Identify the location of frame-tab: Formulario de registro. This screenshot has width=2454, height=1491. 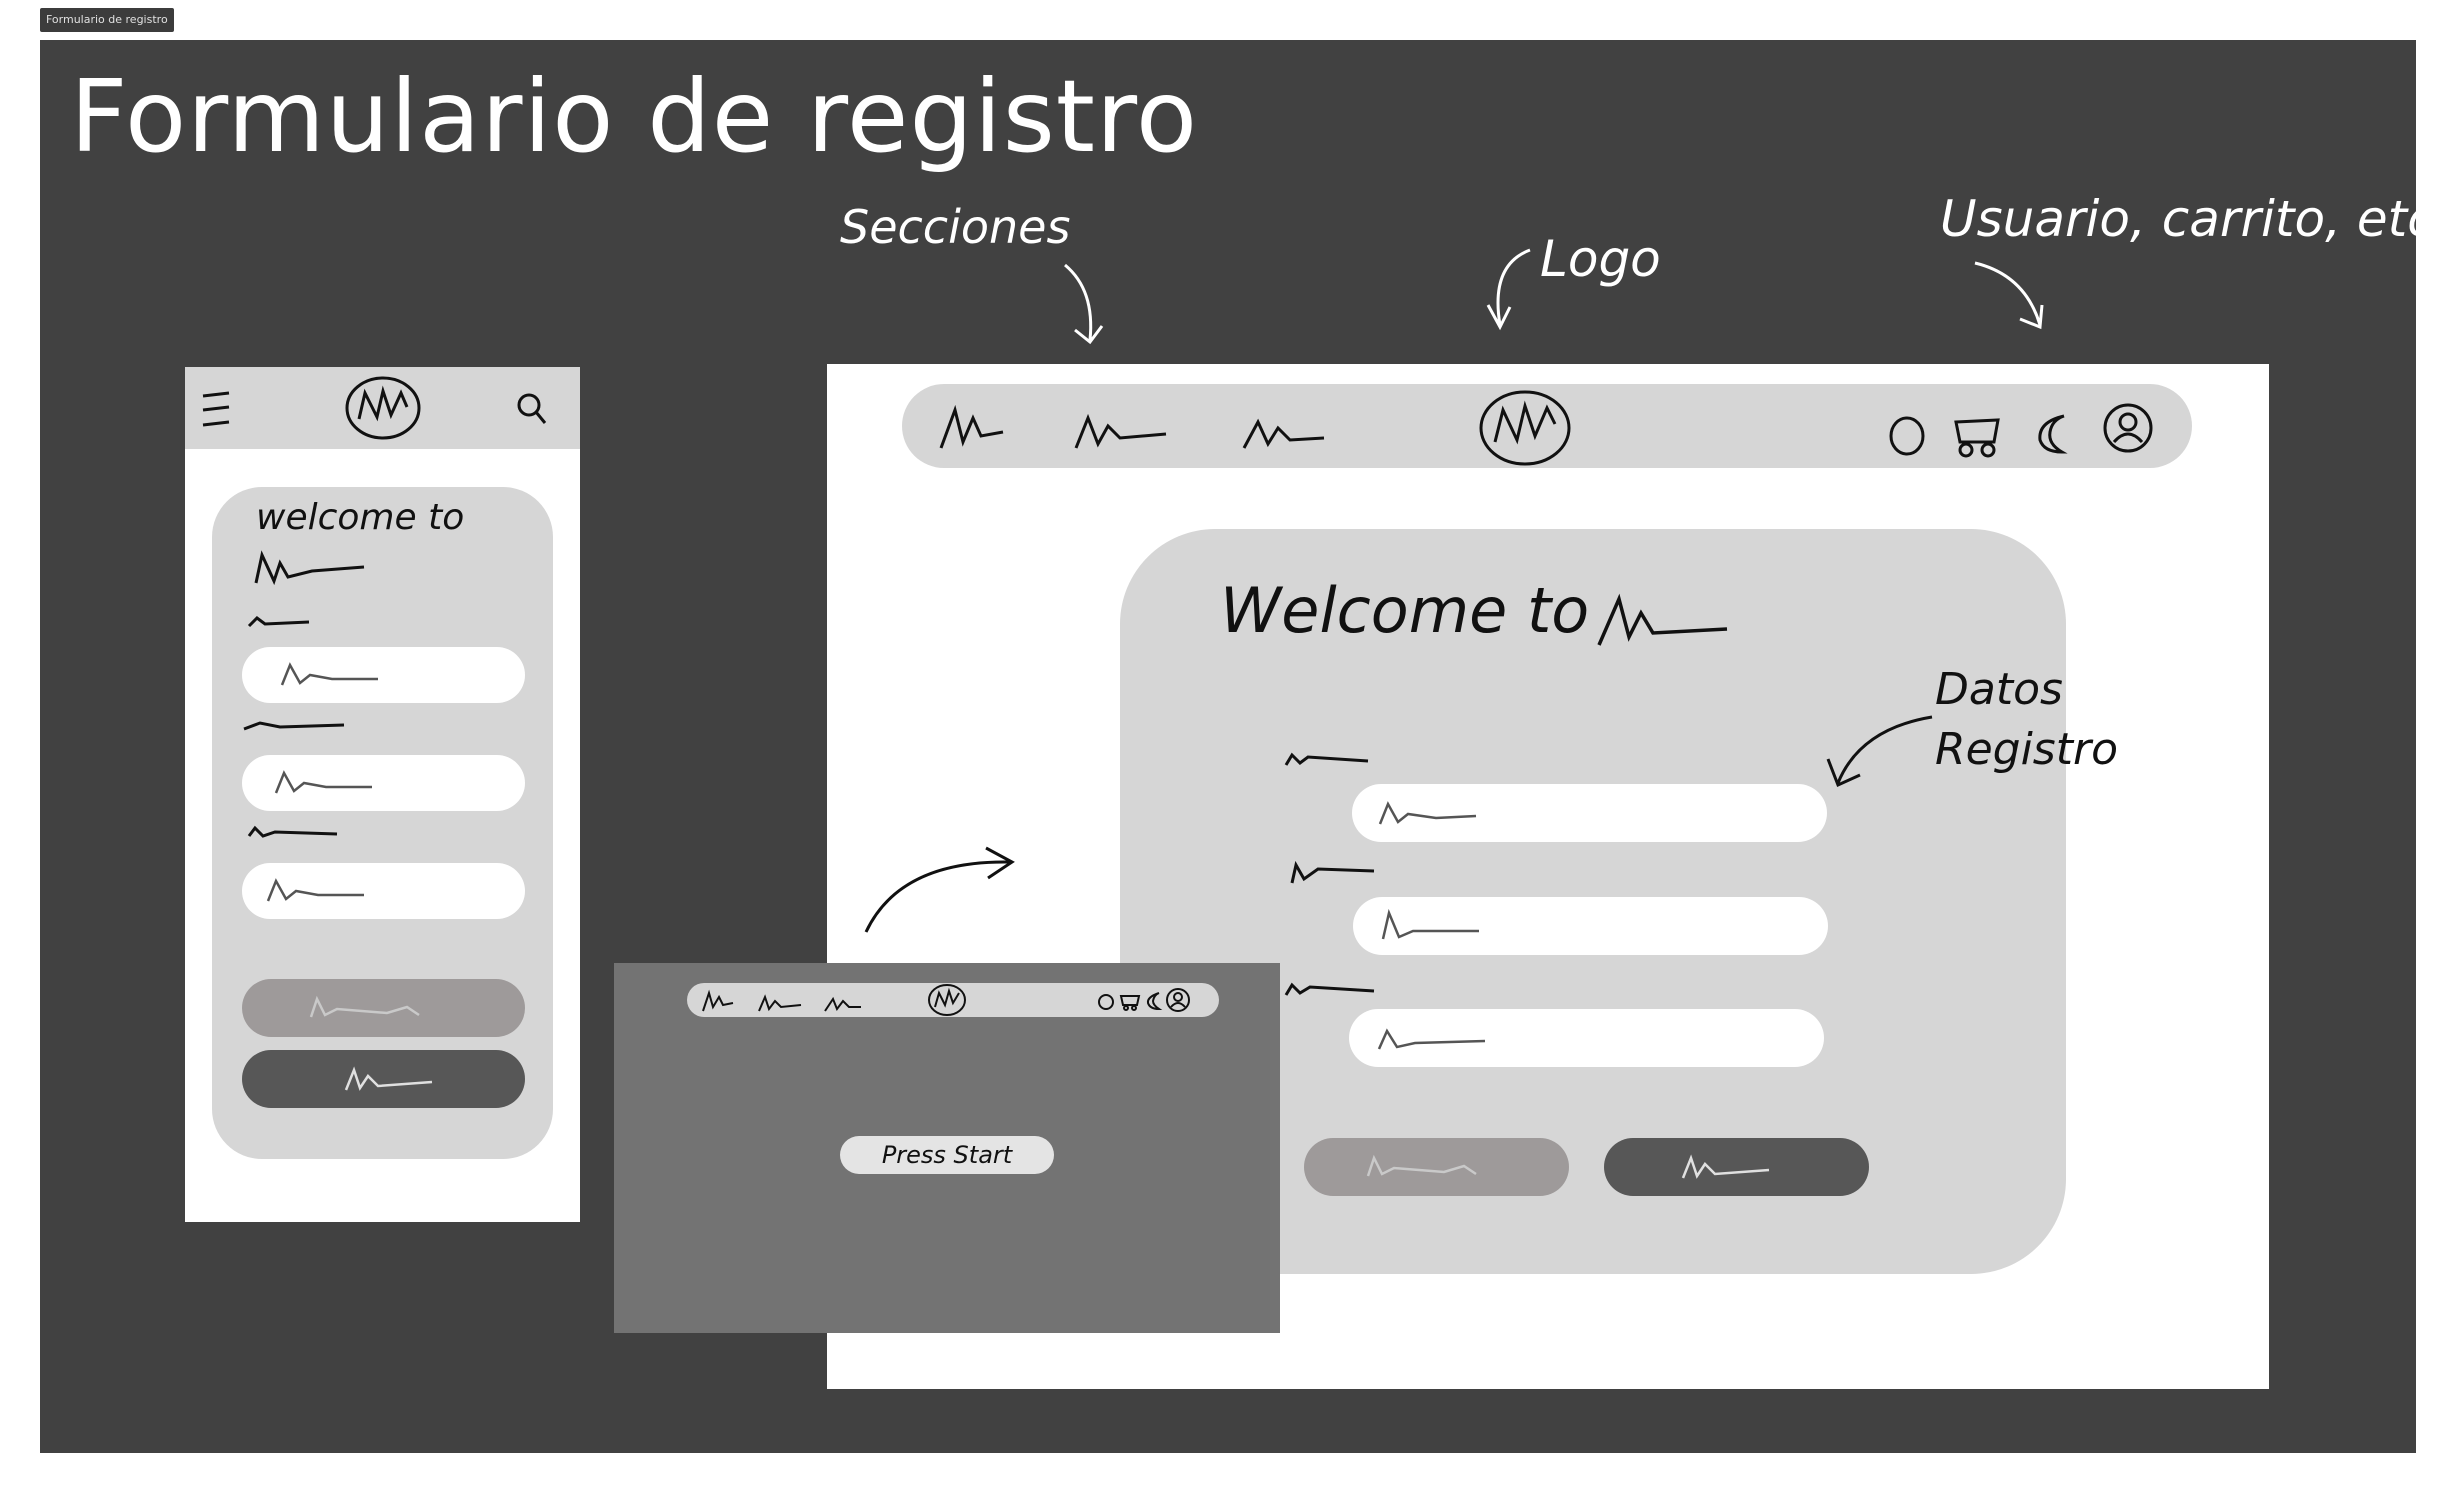
(107, 20).